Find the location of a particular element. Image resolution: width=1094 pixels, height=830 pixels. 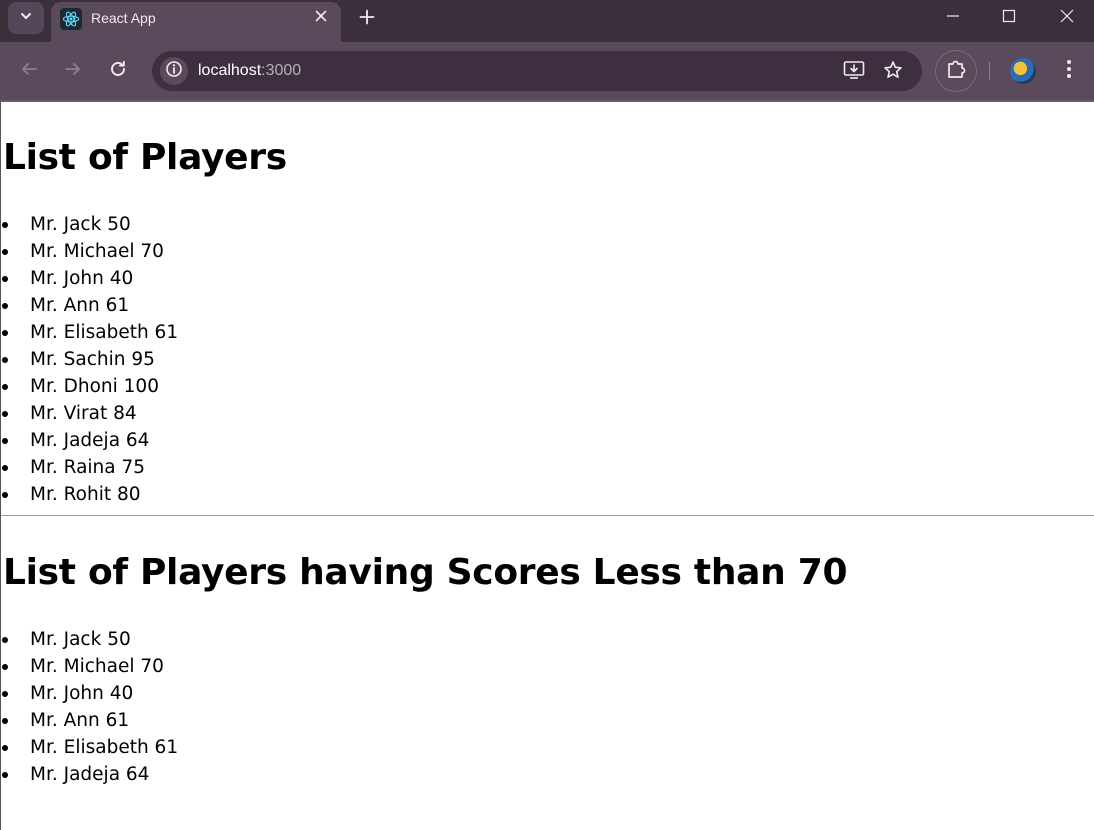

minimize-button is located at coordinates (953, 18).